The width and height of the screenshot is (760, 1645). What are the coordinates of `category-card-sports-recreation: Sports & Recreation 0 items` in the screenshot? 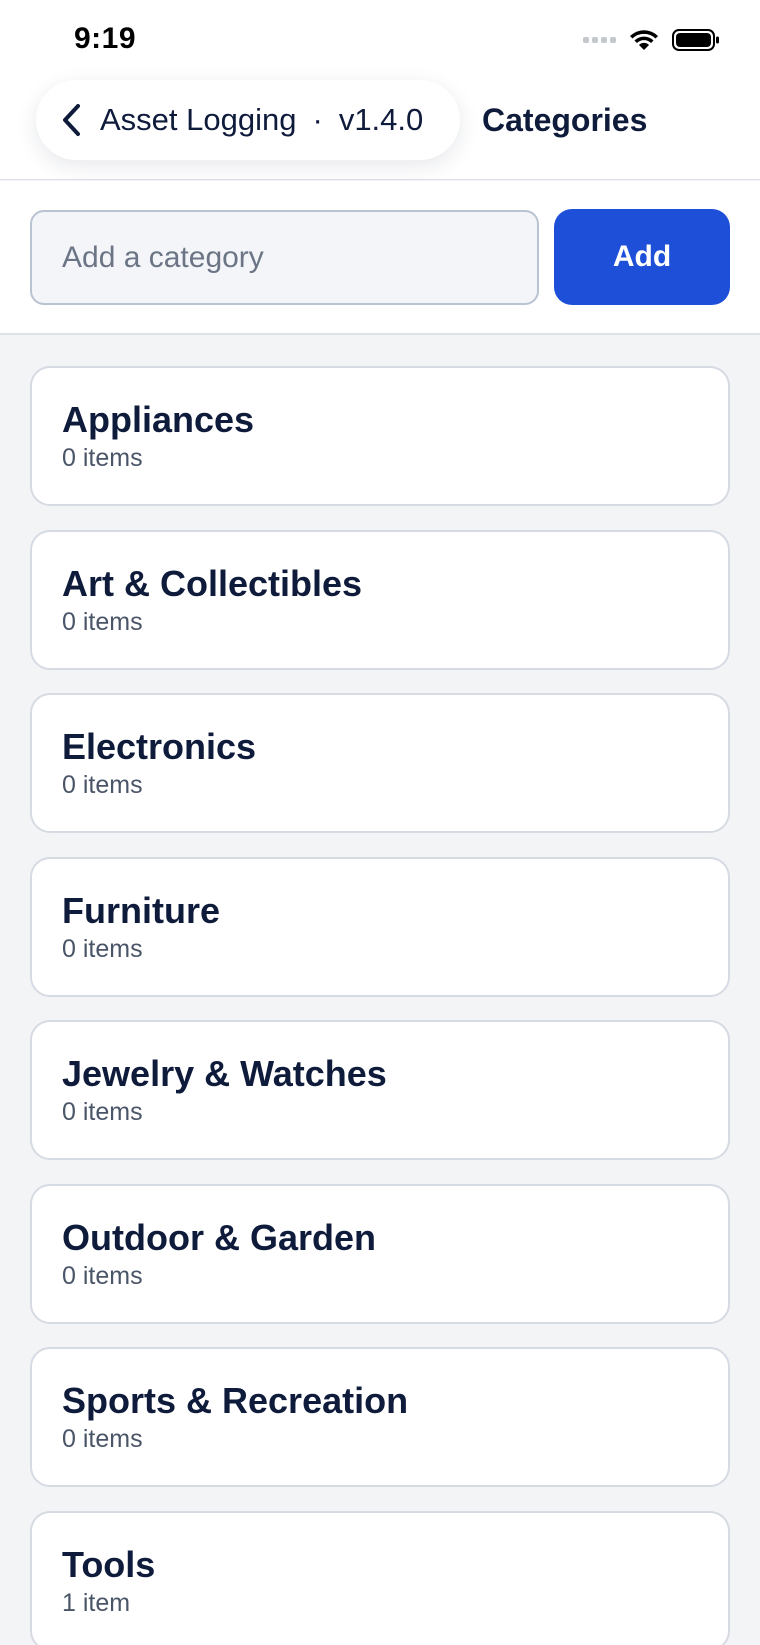 It's located at (380, 1417).